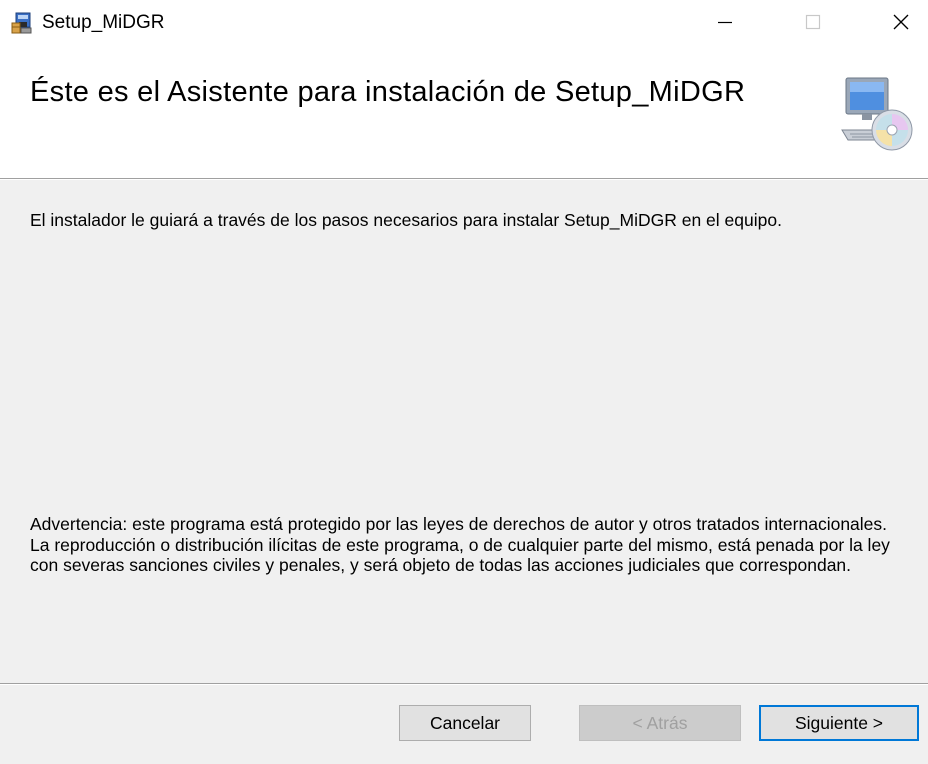 Image resolution: width=928 pixels, height=764 pixels. Describe the element at coordinates (464, 24) in the screenshot. I see `title-bar: Setup_MiDGR` at that location.